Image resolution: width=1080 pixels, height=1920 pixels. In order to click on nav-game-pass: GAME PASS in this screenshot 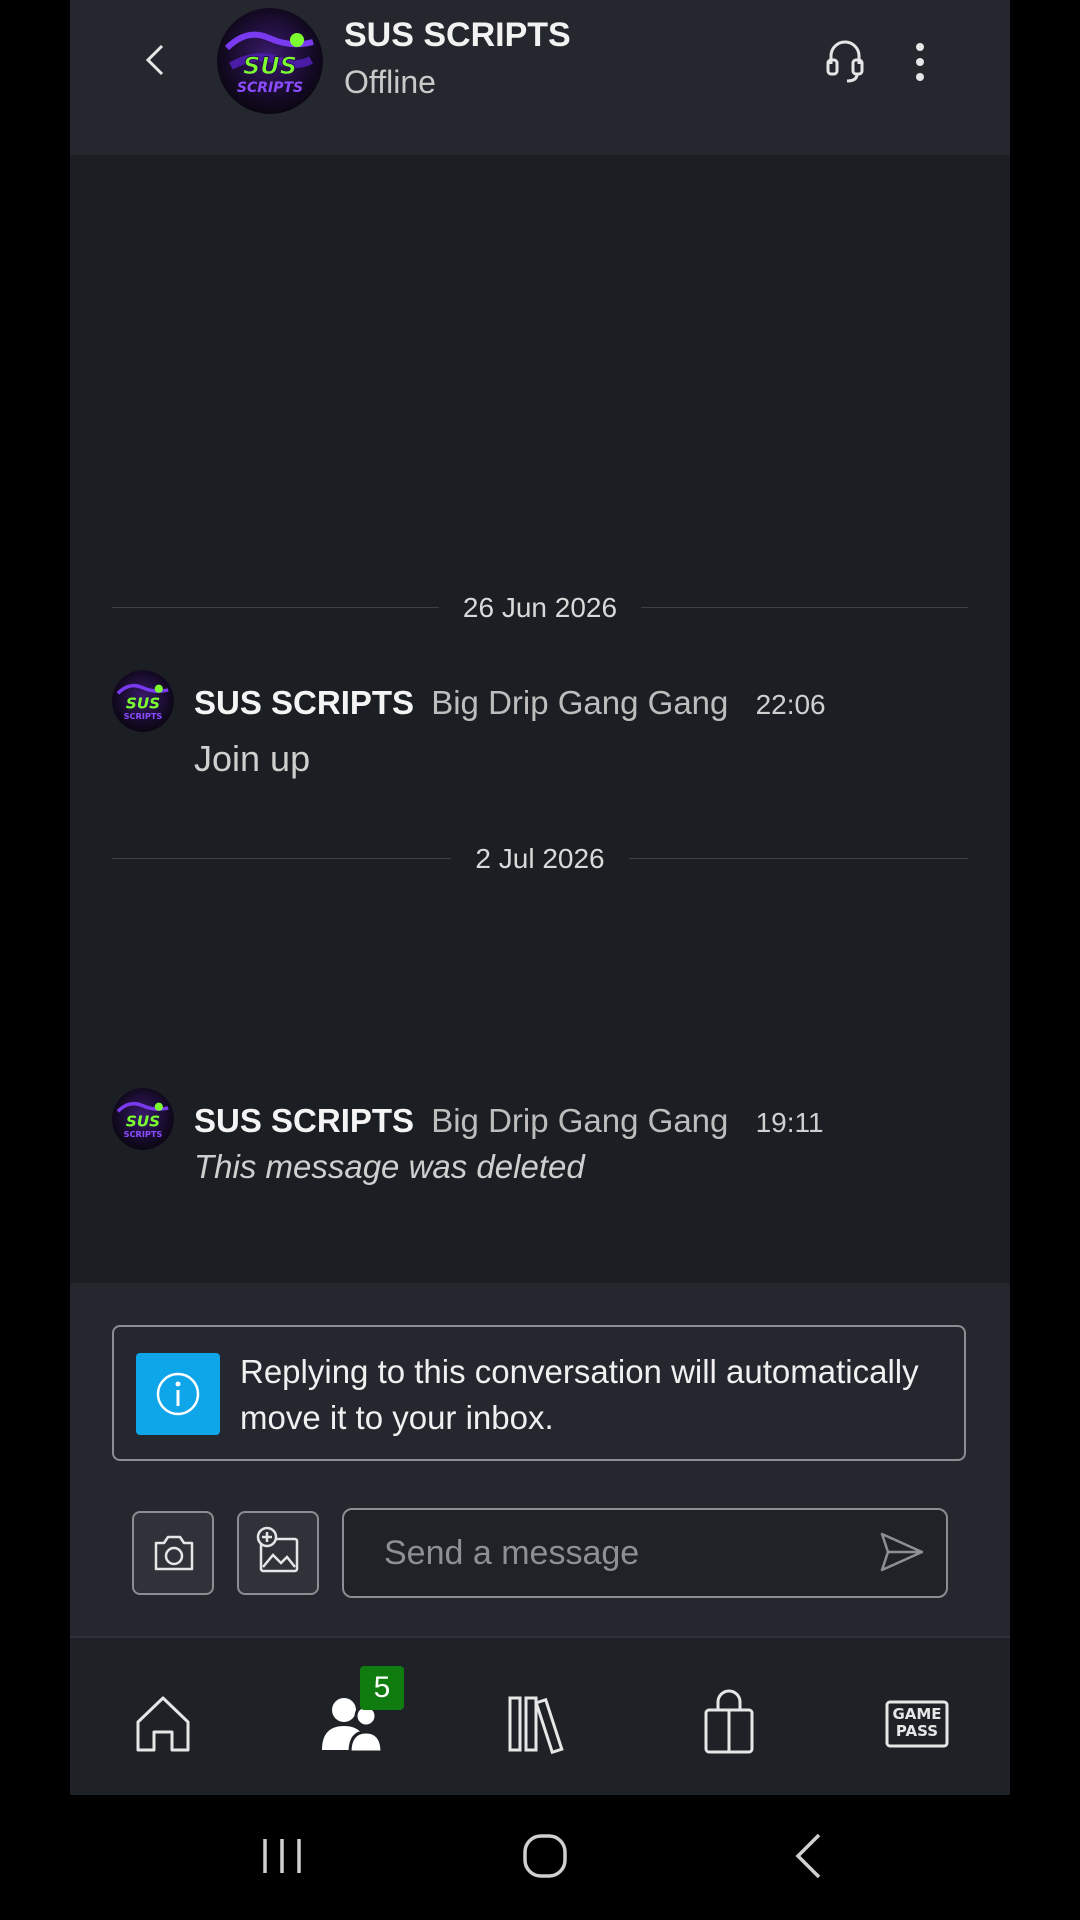, I will do `click(917, 1723)`.